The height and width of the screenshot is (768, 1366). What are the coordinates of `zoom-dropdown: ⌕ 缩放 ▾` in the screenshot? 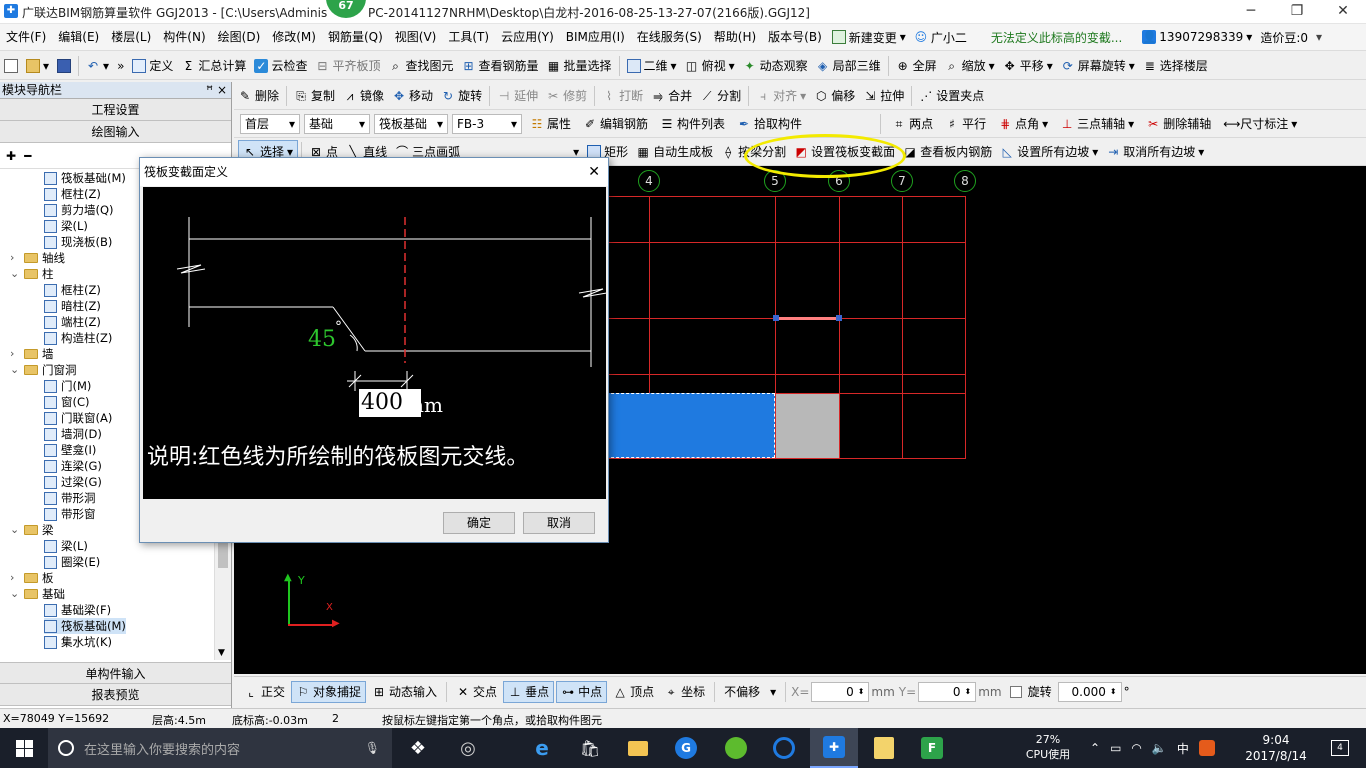 It's located at (970, 66).